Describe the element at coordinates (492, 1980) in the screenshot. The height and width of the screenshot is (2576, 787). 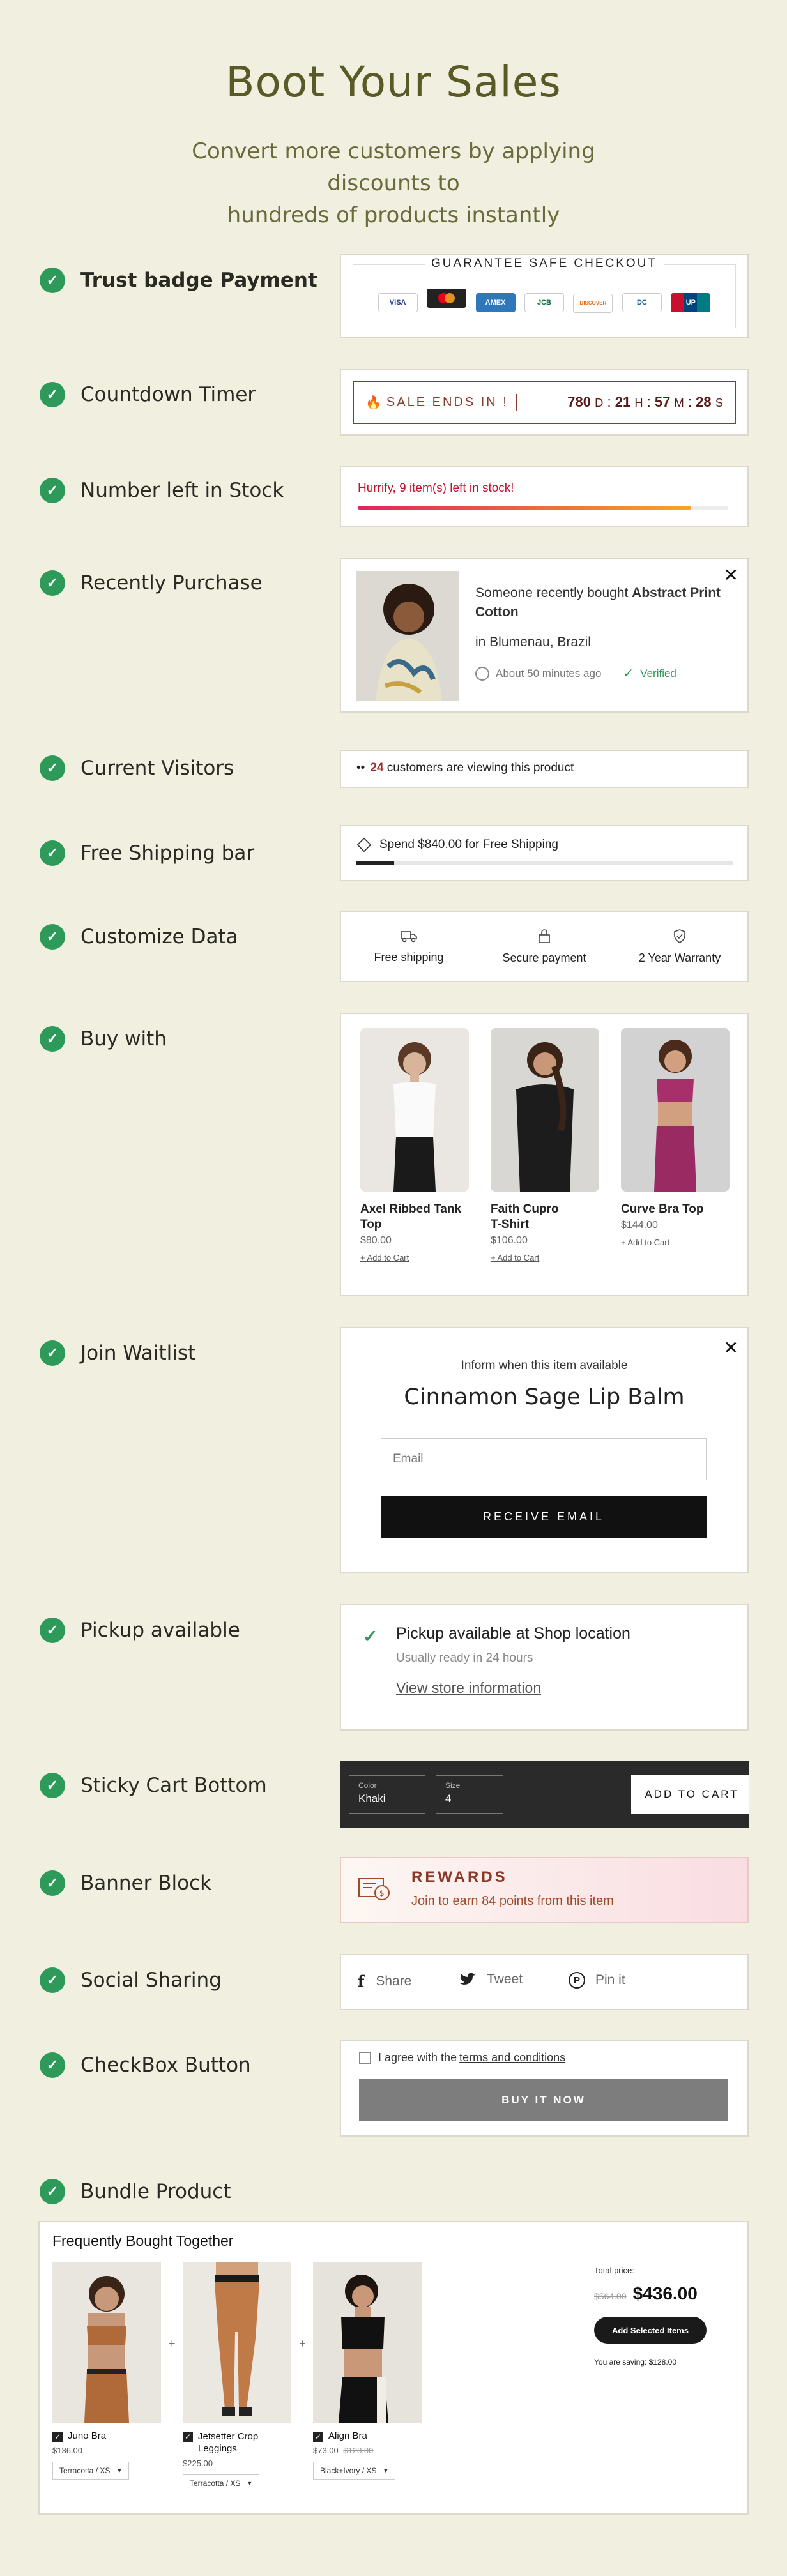
I see `share-twitter: Tweet` at that location.